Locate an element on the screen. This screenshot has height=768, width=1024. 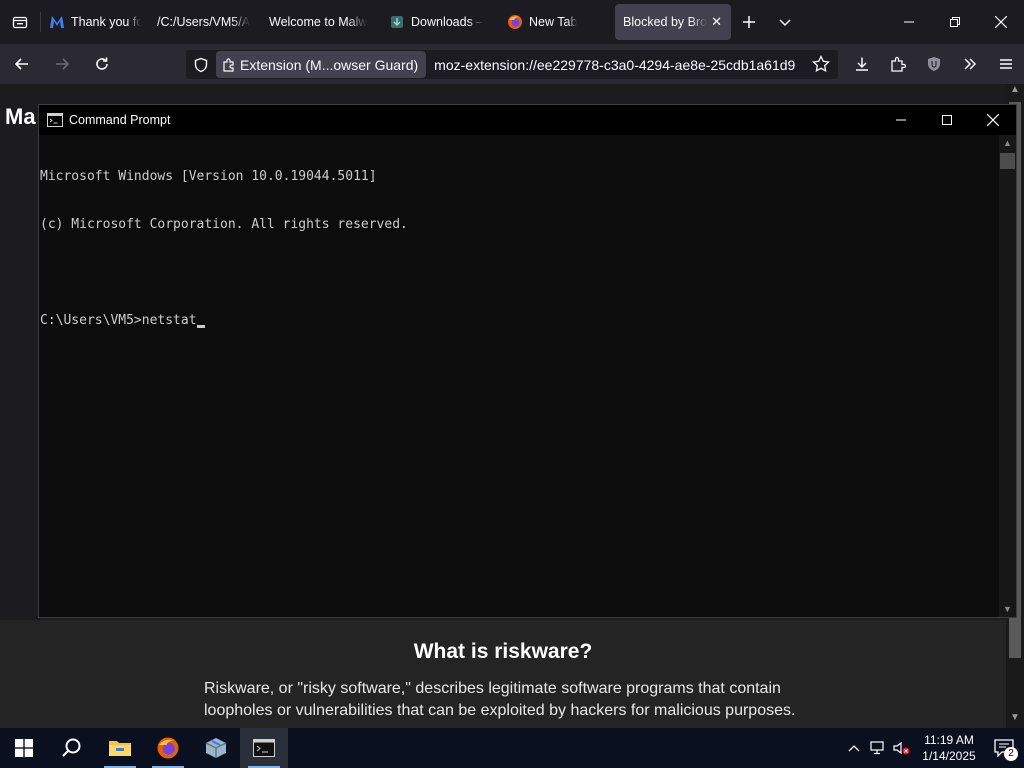
tab-welcome: Welcome to Malw is located at coordinates (321, 22).